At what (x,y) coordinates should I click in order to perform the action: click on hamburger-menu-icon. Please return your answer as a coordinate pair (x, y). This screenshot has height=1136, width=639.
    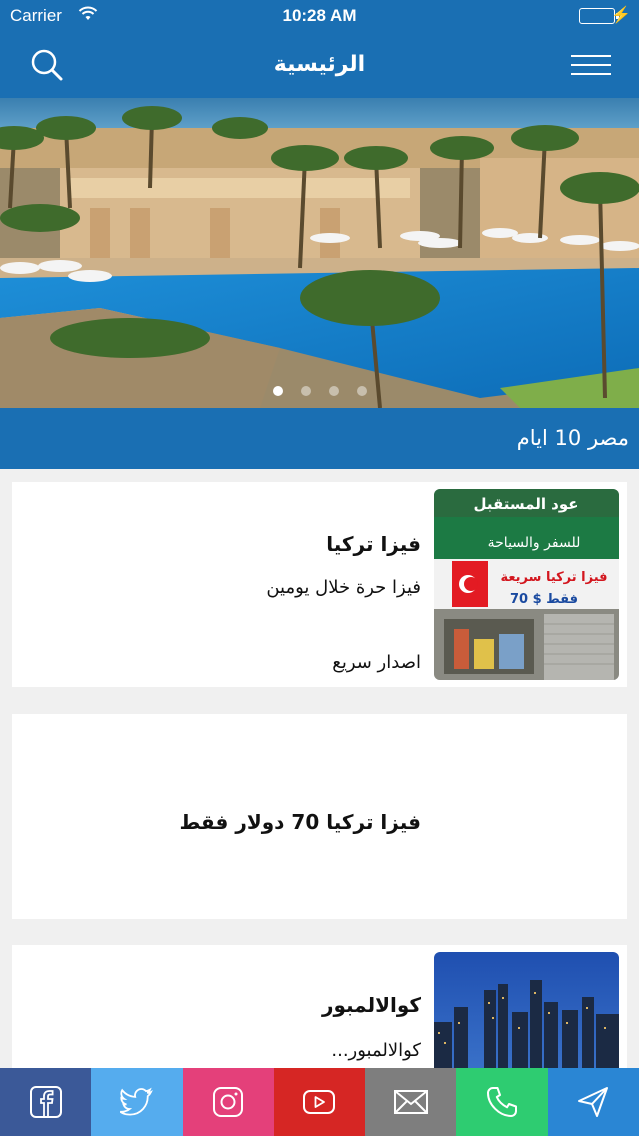
    Looking at the image, I should click on (591, 65).